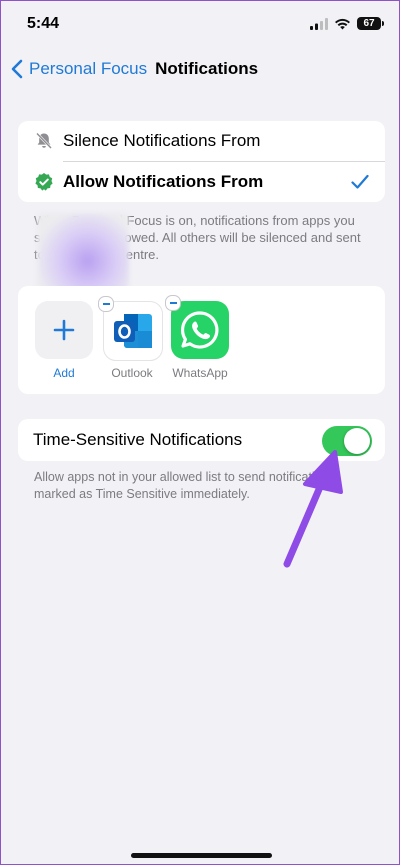  Describe the element at coordinates (342, 23) in the screenshot. I see `wifi-icon` at that location.